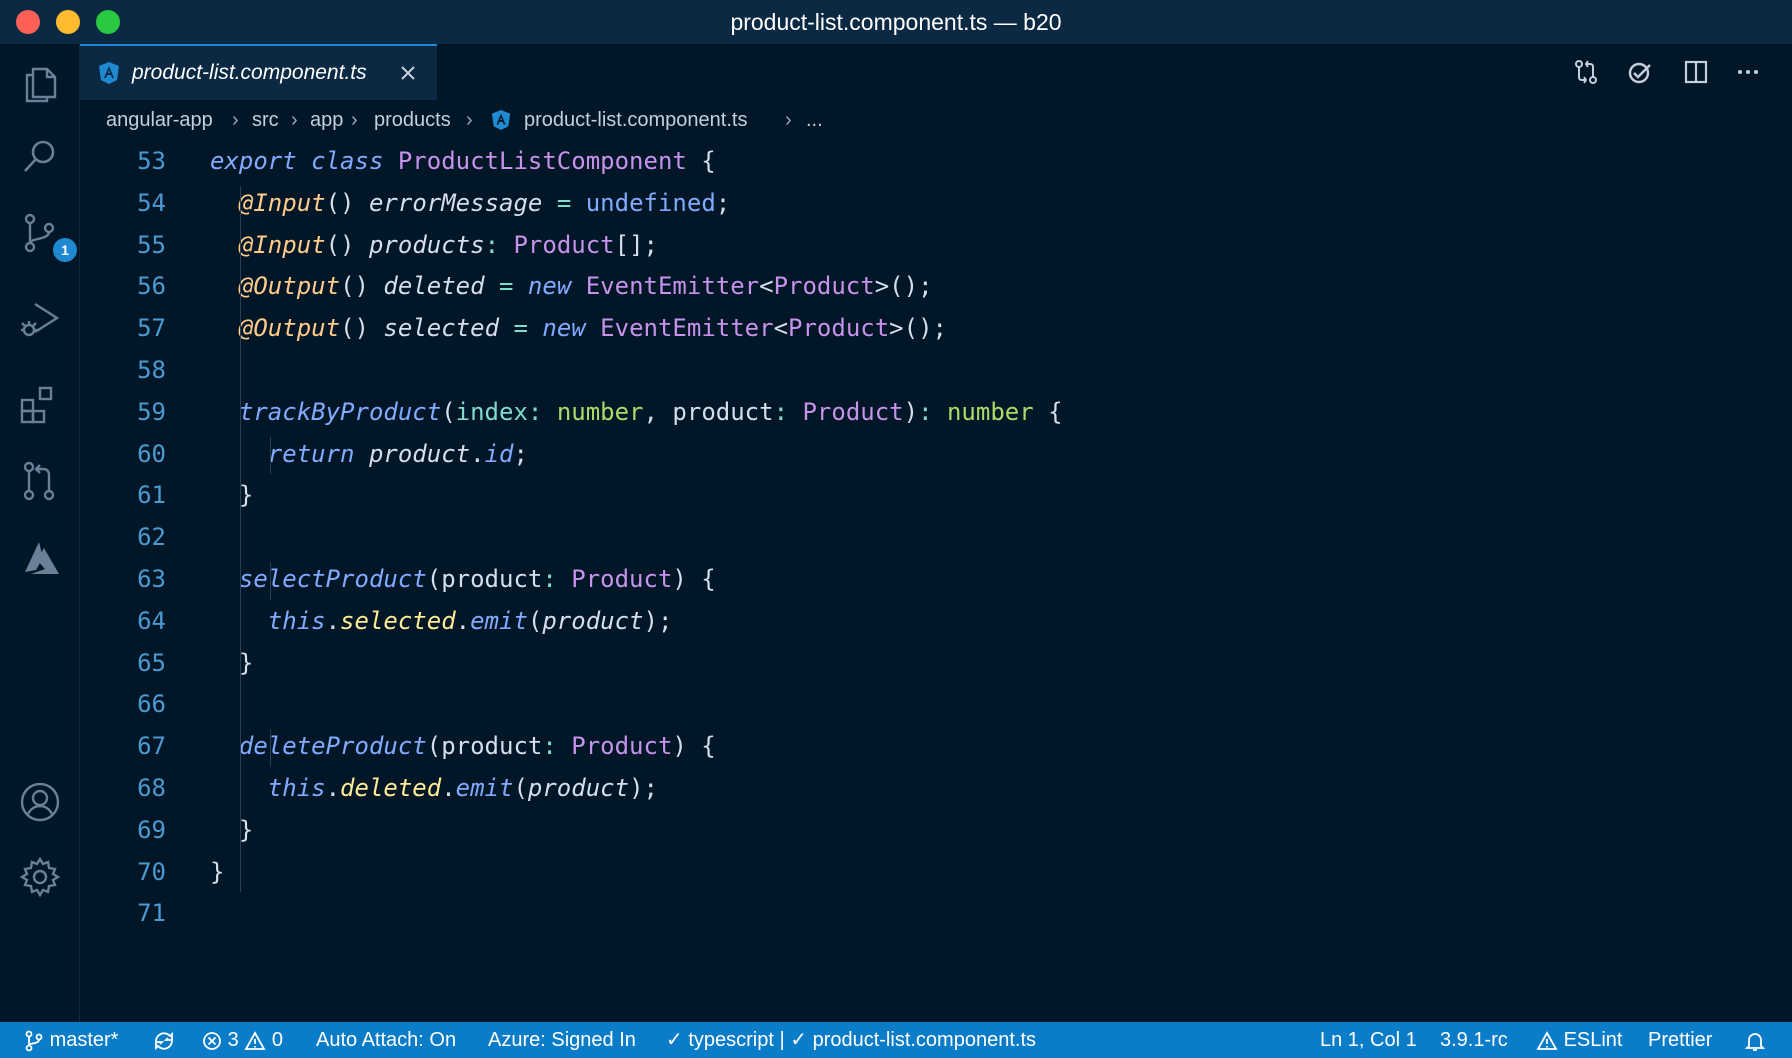  I want to click on code-token: ;, so click(723, 202).